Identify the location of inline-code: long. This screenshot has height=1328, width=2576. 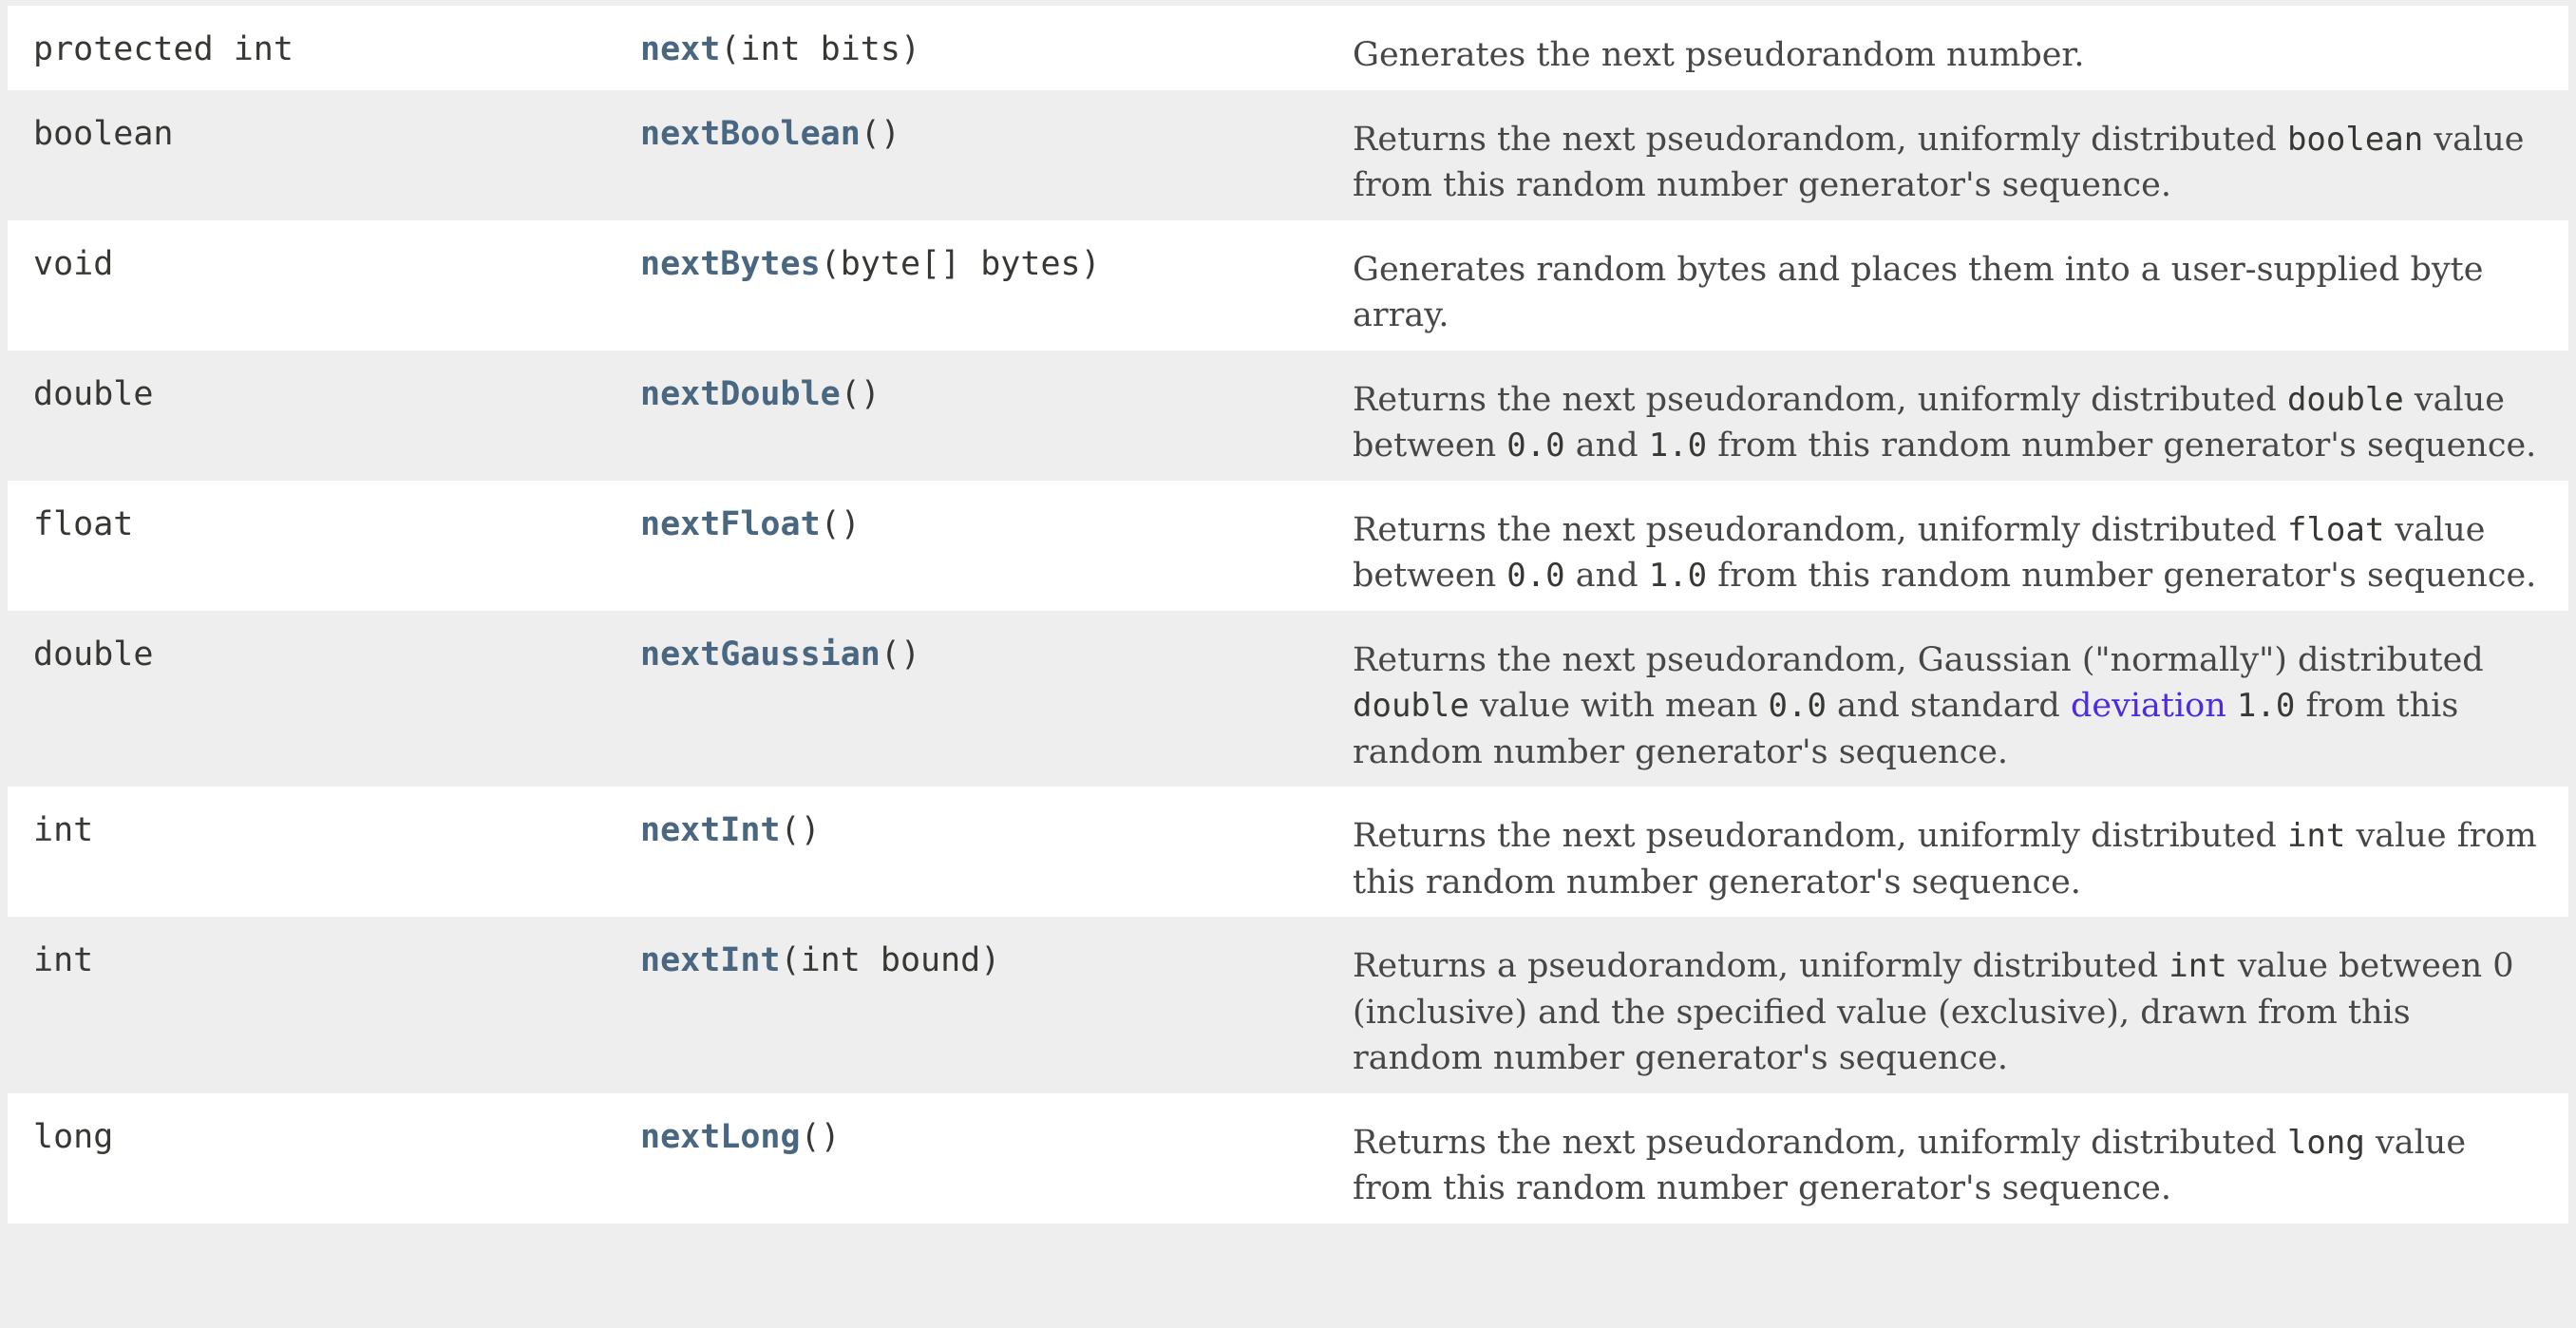
(2325, 1142).